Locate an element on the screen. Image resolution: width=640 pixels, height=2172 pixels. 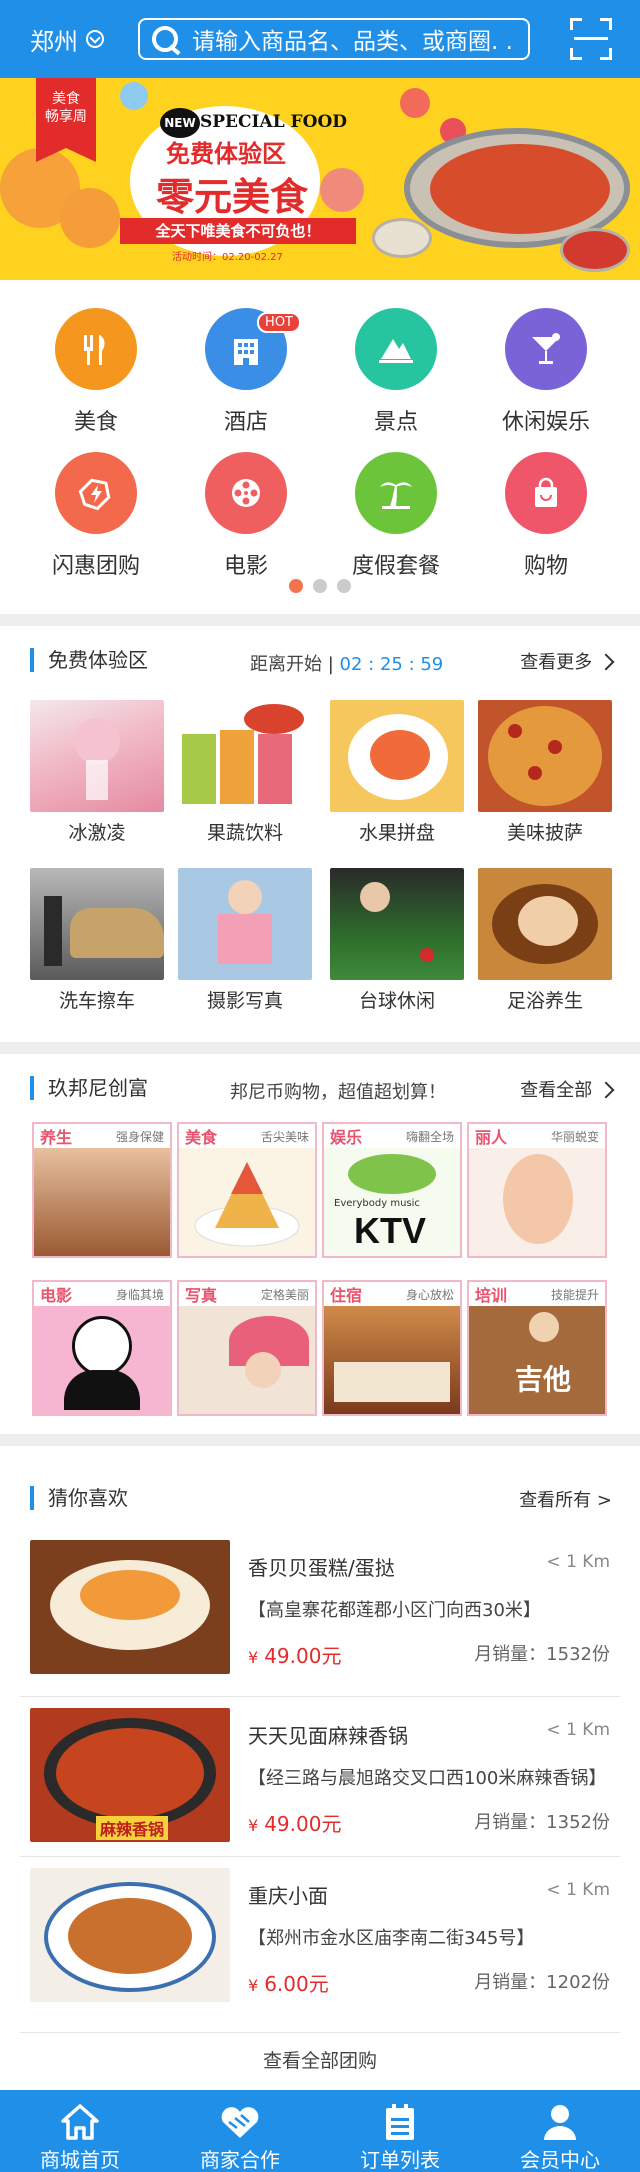
category-flash-deal: 闪惠团购 is located at coordinates (96, 516).